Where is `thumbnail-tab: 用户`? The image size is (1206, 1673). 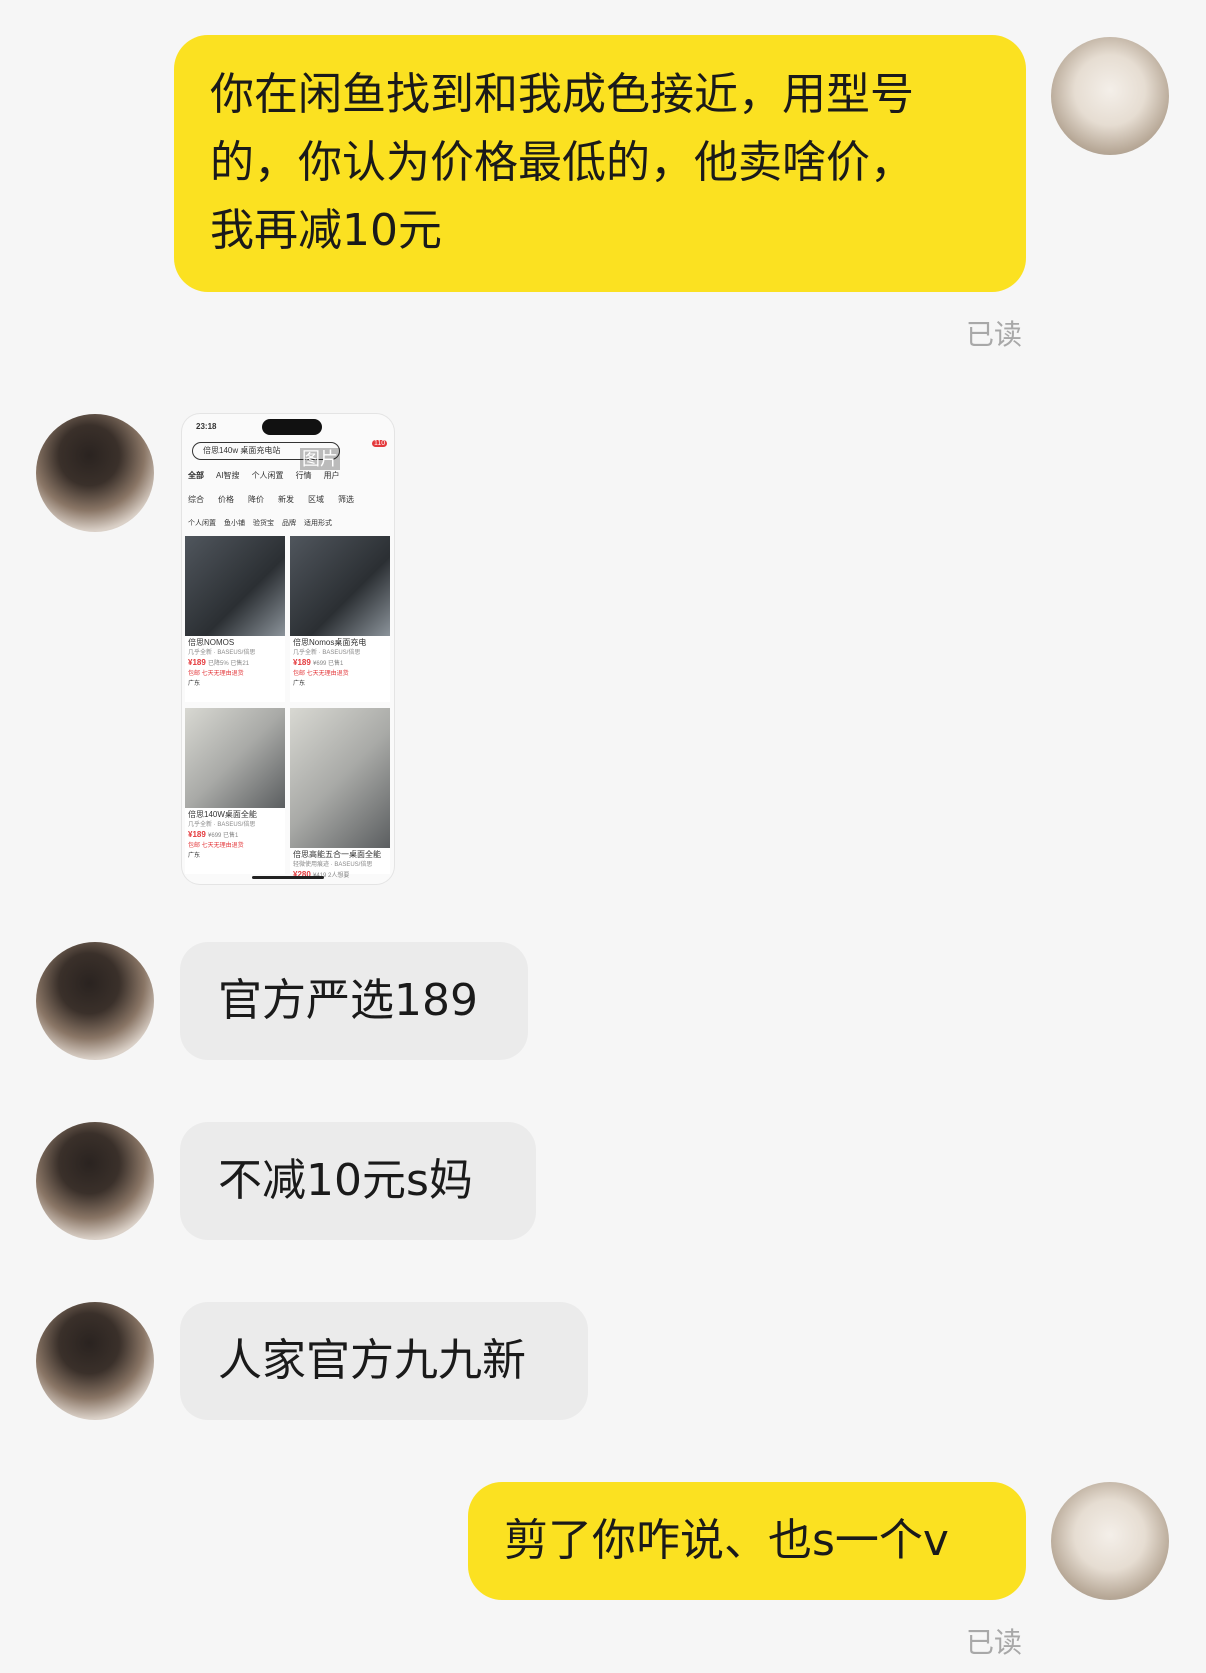
thumbnail-tab: 用户 is located at coordinates (331, 475).